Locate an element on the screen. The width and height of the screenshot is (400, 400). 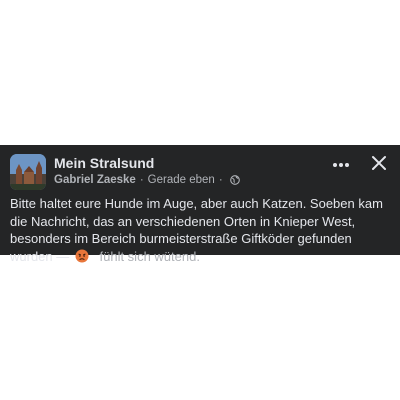
group-avatar is located at coordinates (28, 172).